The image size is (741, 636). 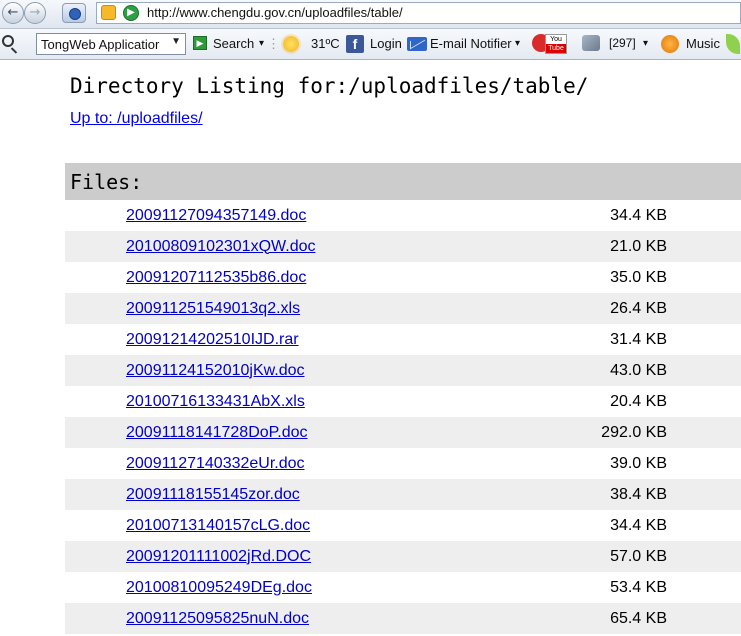 I want to click on file-link: 20091214202510IJD.rar, so click(x=212, y=339).